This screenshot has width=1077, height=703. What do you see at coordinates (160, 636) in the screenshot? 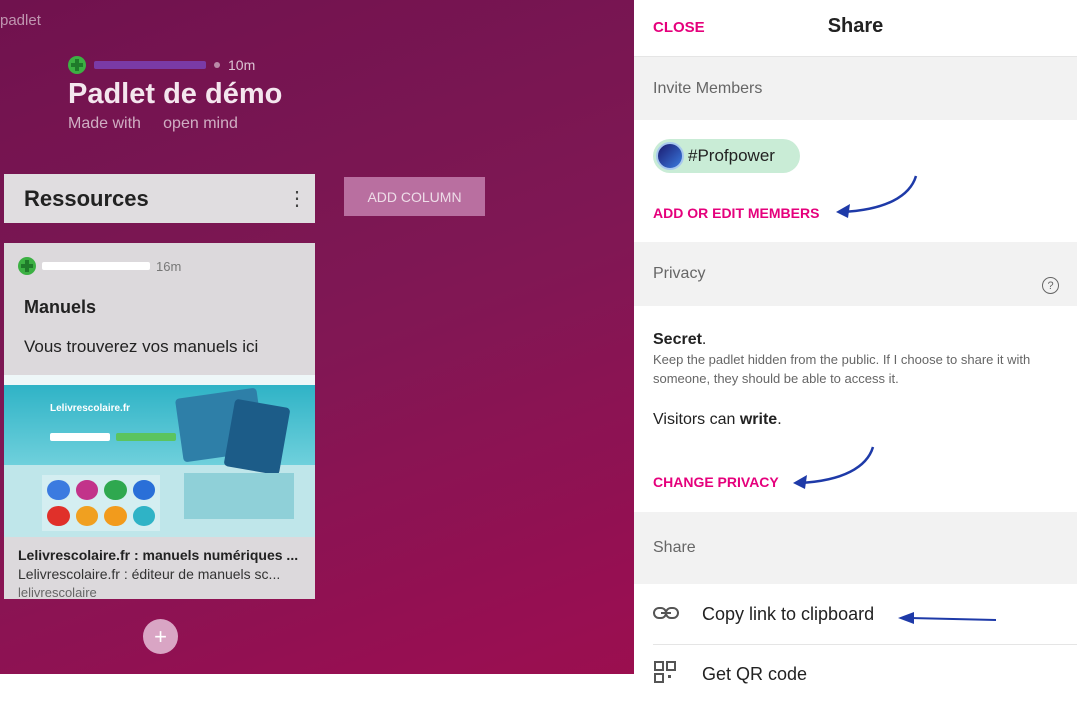
I see `add-post-button: +` at bounding box center [160, 636].